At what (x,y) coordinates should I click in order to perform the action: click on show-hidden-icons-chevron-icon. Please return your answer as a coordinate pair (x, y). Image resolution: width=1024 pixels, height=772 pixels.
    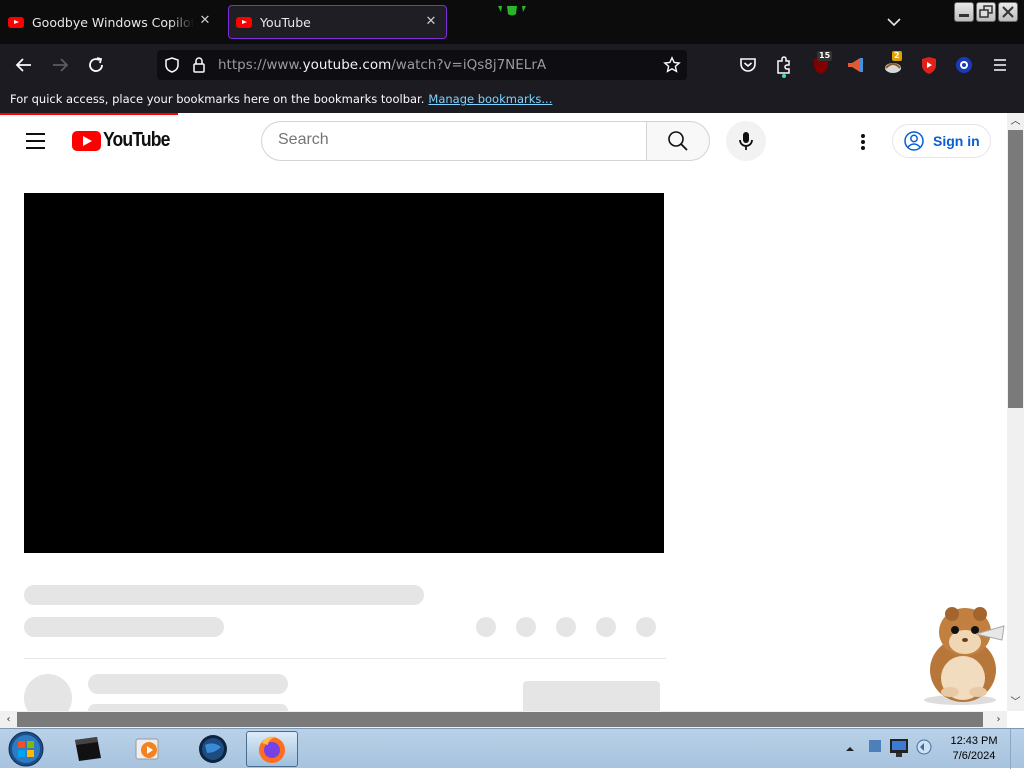
    Looking at the image, I should click on (850, 749).